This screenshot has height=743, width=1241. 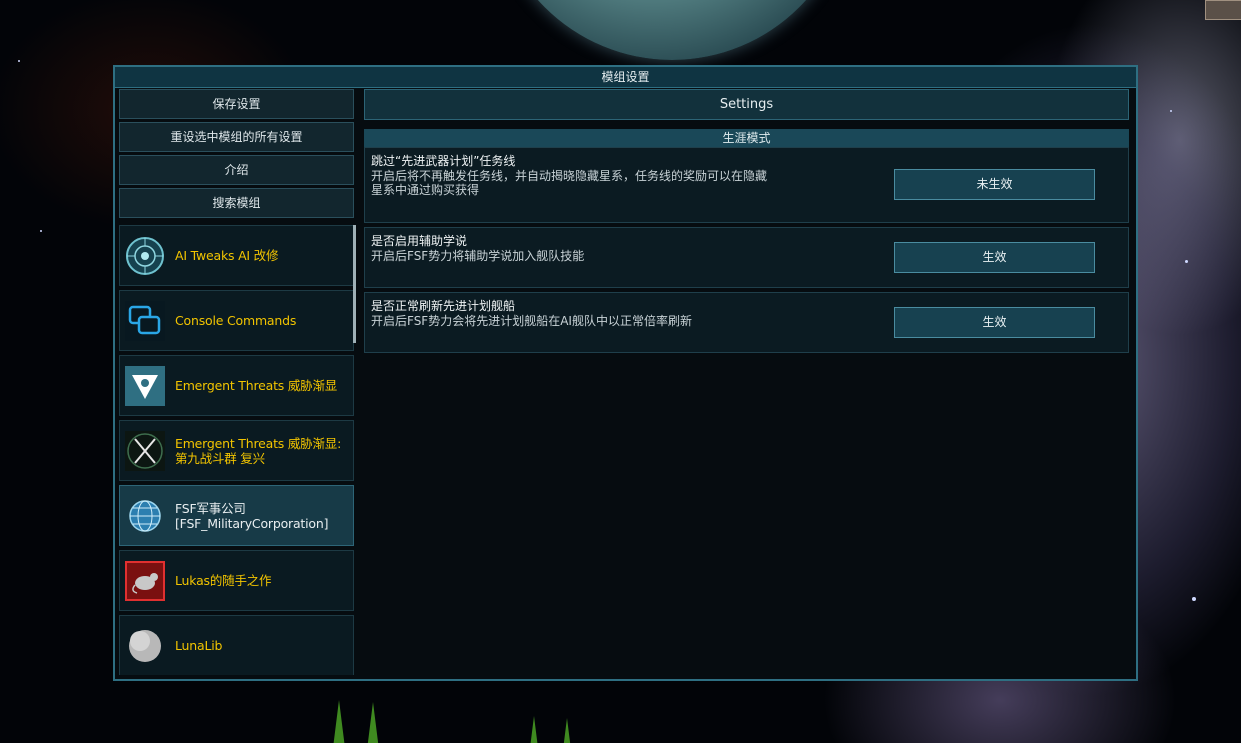 I want to click on mod-list-item-selected: FSF军事公司[FSF_MilitaryCorporation], so click(x=236, y=515).